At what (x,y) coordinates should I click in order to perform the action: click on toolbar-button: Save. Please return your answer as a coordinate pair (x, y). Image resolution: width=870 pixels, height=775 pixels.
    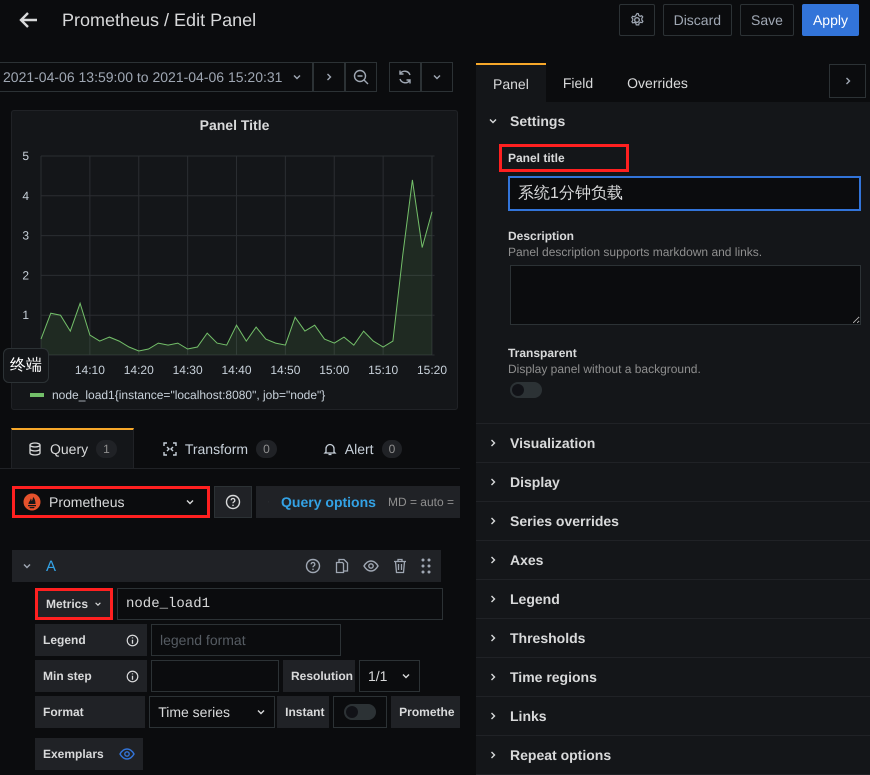
    Looking at the image, I should click on (767, 20).